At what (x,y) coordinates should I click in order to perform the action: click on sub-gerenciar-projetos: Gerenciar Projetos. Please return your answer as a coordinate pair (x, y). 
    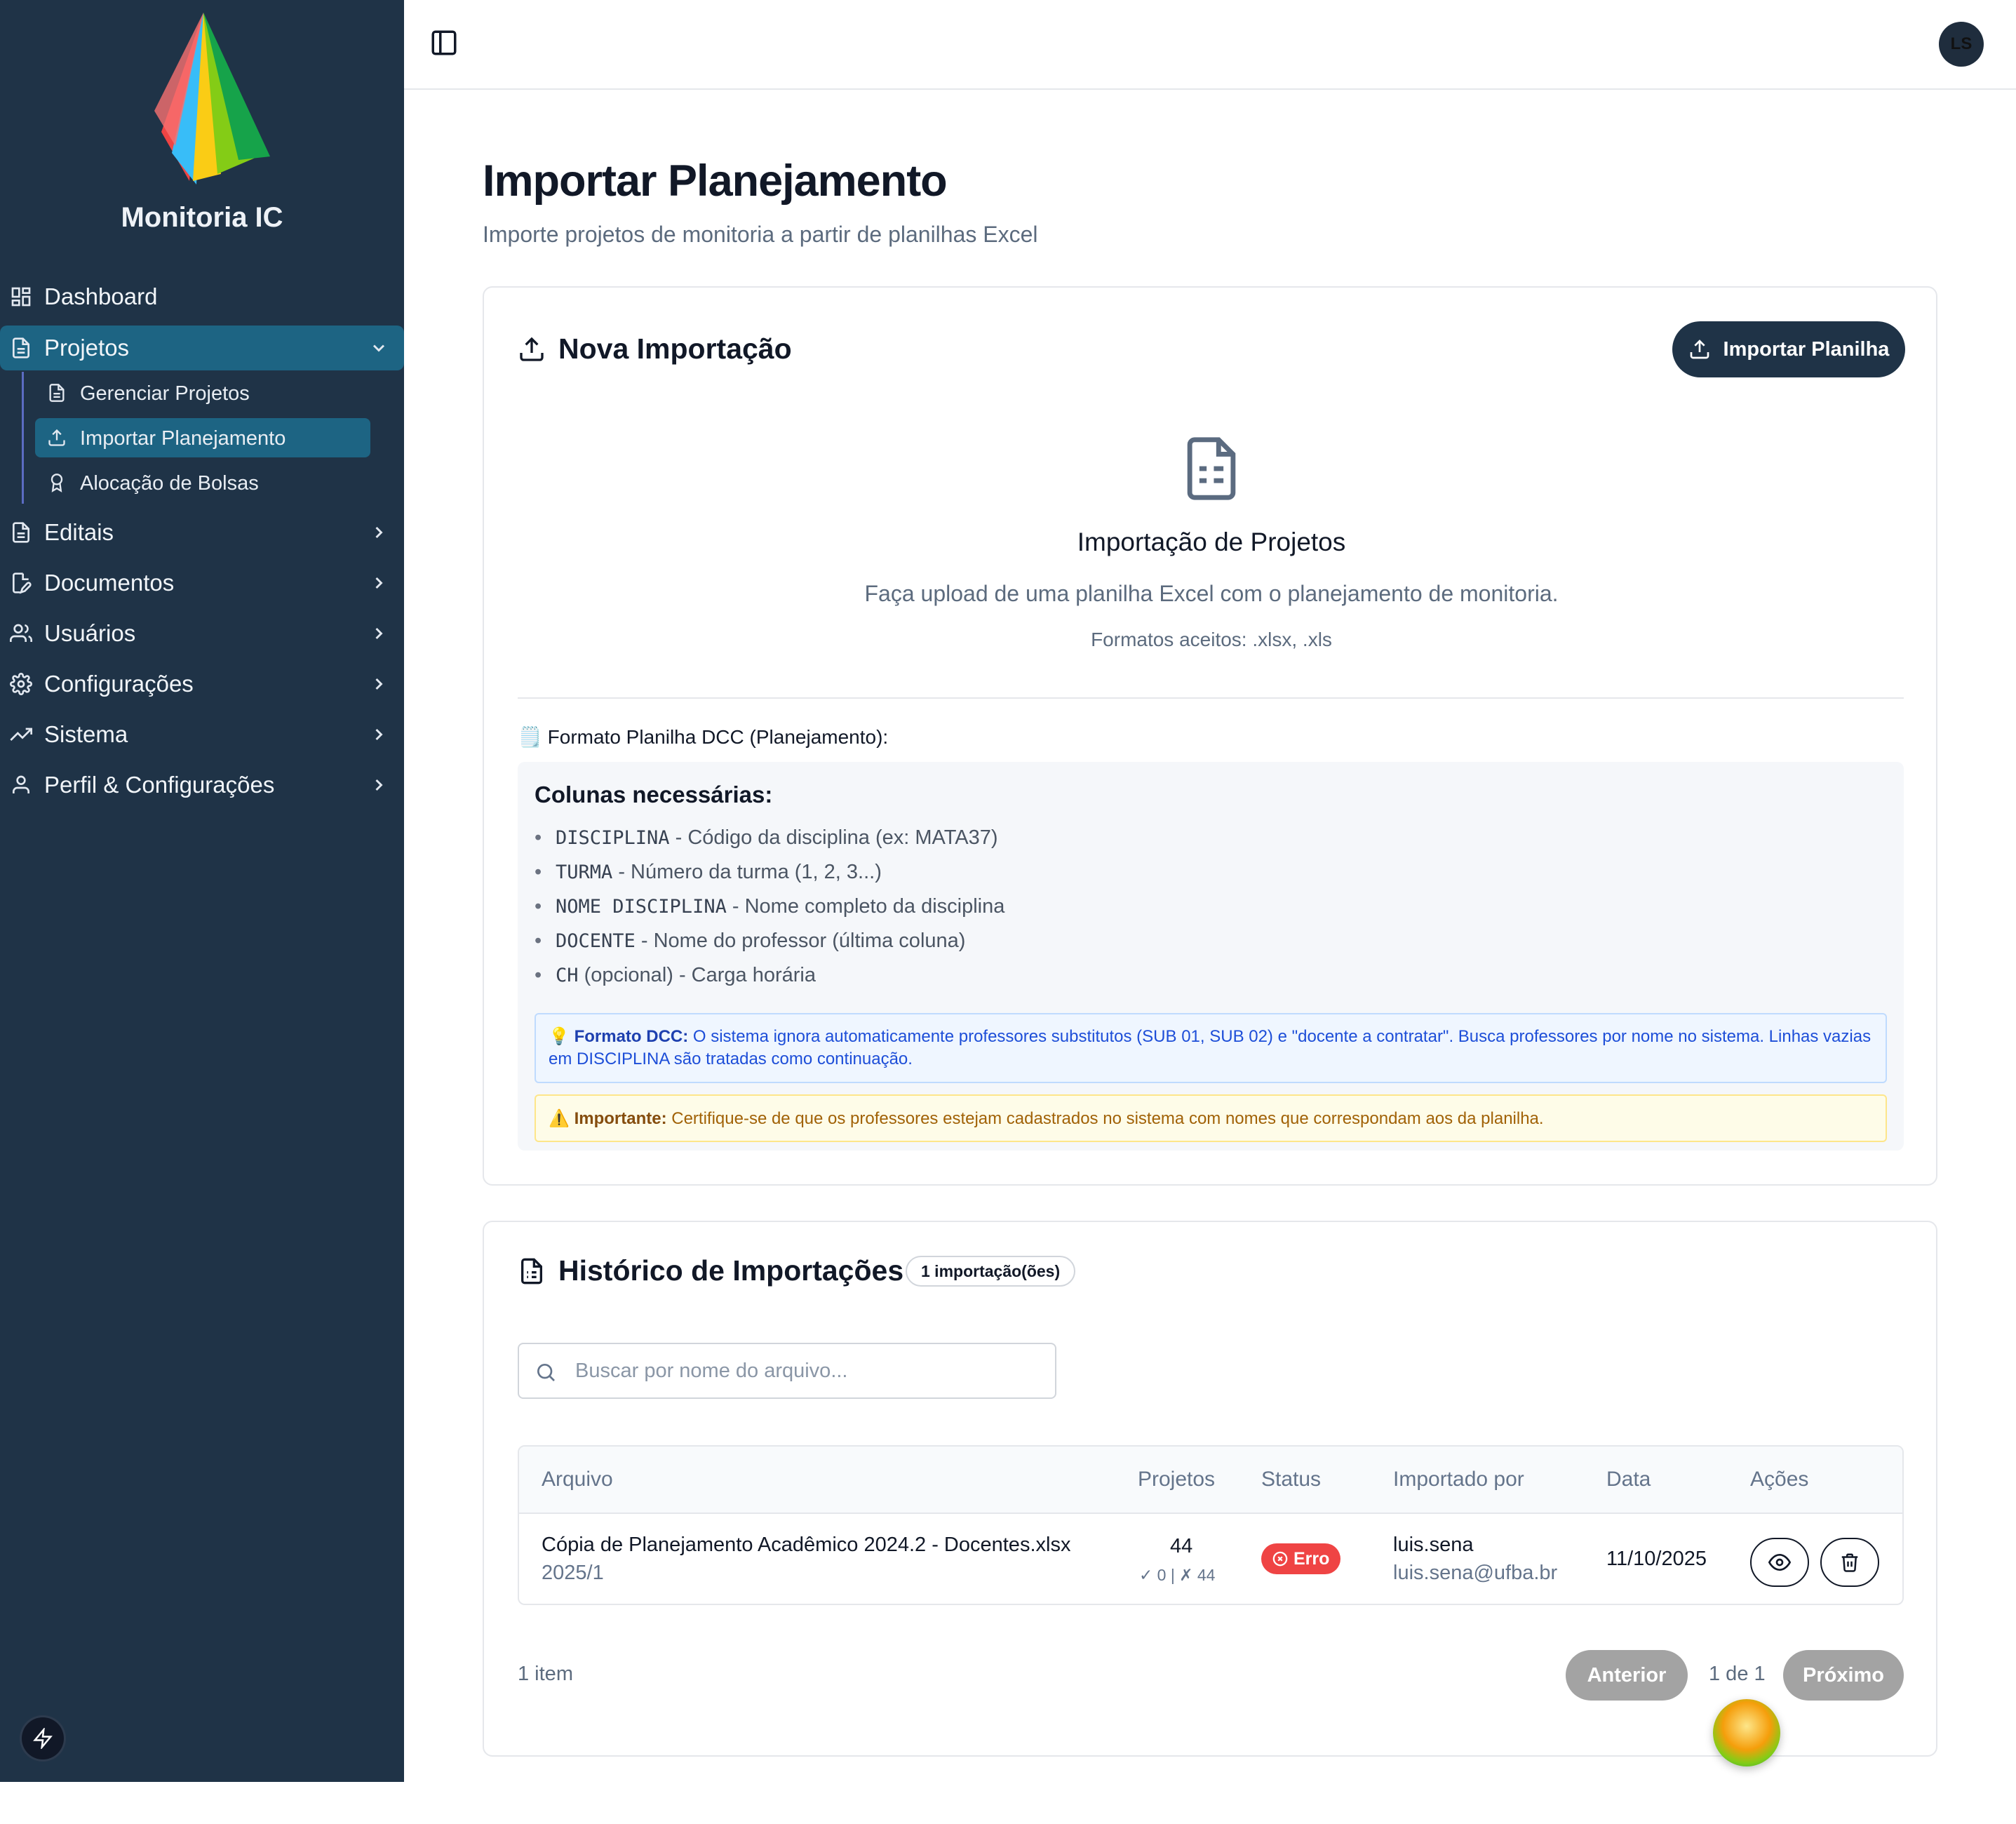
    Looking at the image, I should click on (203, 393).